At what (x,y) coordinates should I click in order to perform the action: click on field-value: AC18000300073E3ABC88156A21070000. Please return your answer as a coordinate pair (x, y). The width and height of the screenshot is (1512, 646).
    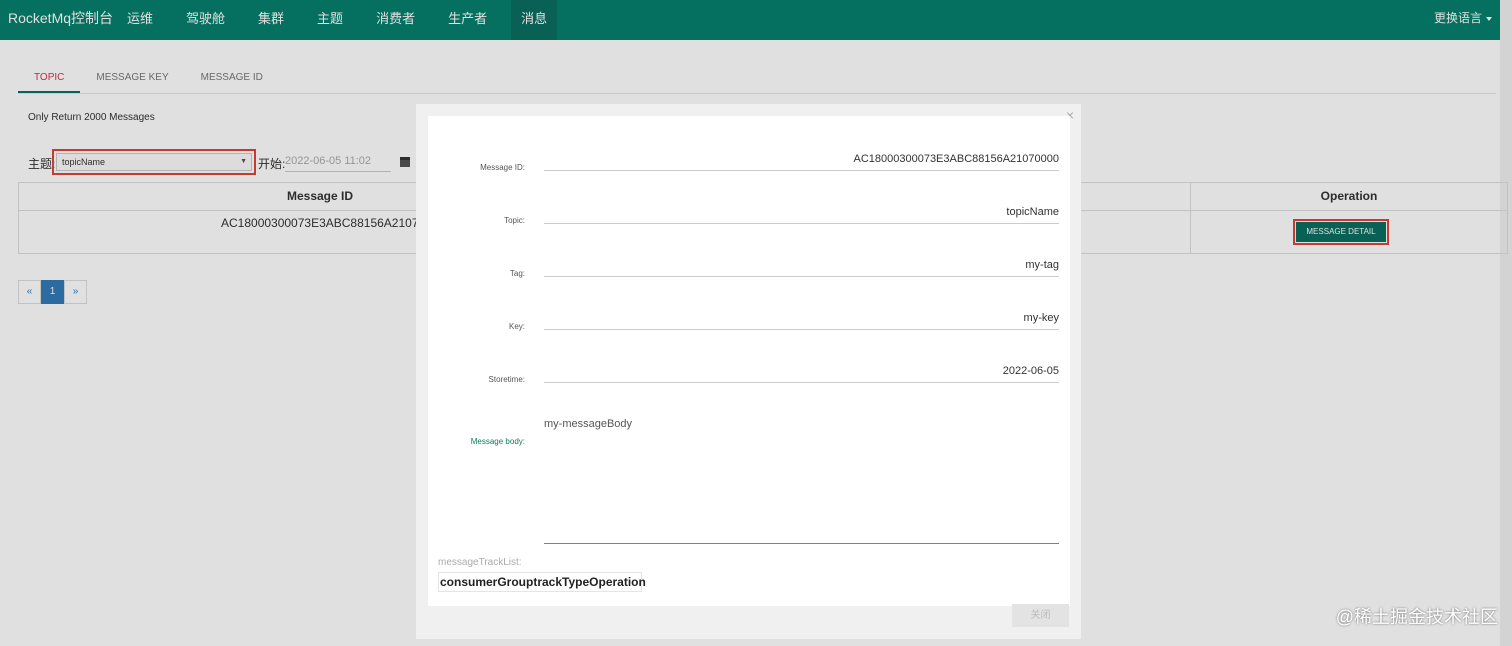
    Looking at the image, I should click on (801, 162).